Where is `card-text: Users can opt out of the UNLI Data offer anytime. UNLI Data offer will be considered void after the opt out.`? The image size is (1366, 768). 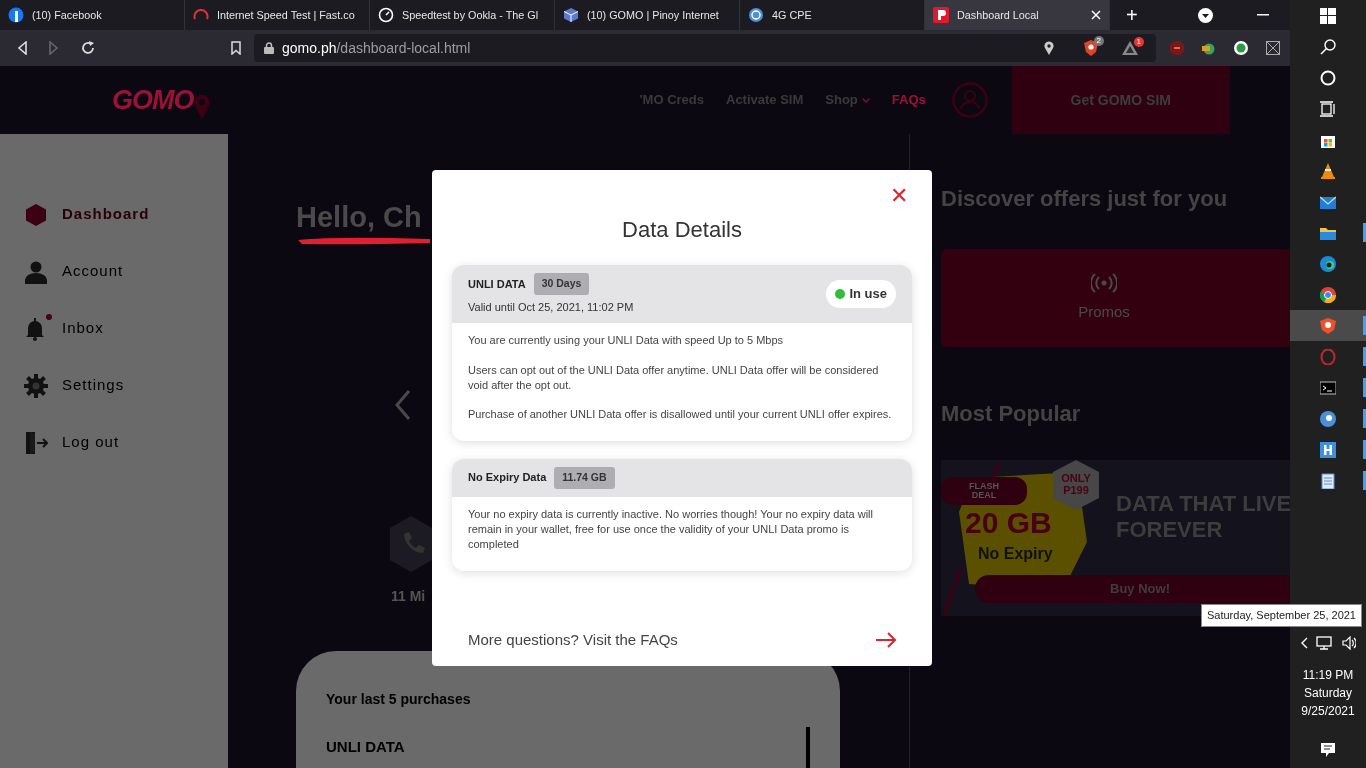 card-text: Users can opt out of the UNLI Data offer anytime. UNLI Data offer will be considered void after the opt out. is located at coordinates (674, 378).